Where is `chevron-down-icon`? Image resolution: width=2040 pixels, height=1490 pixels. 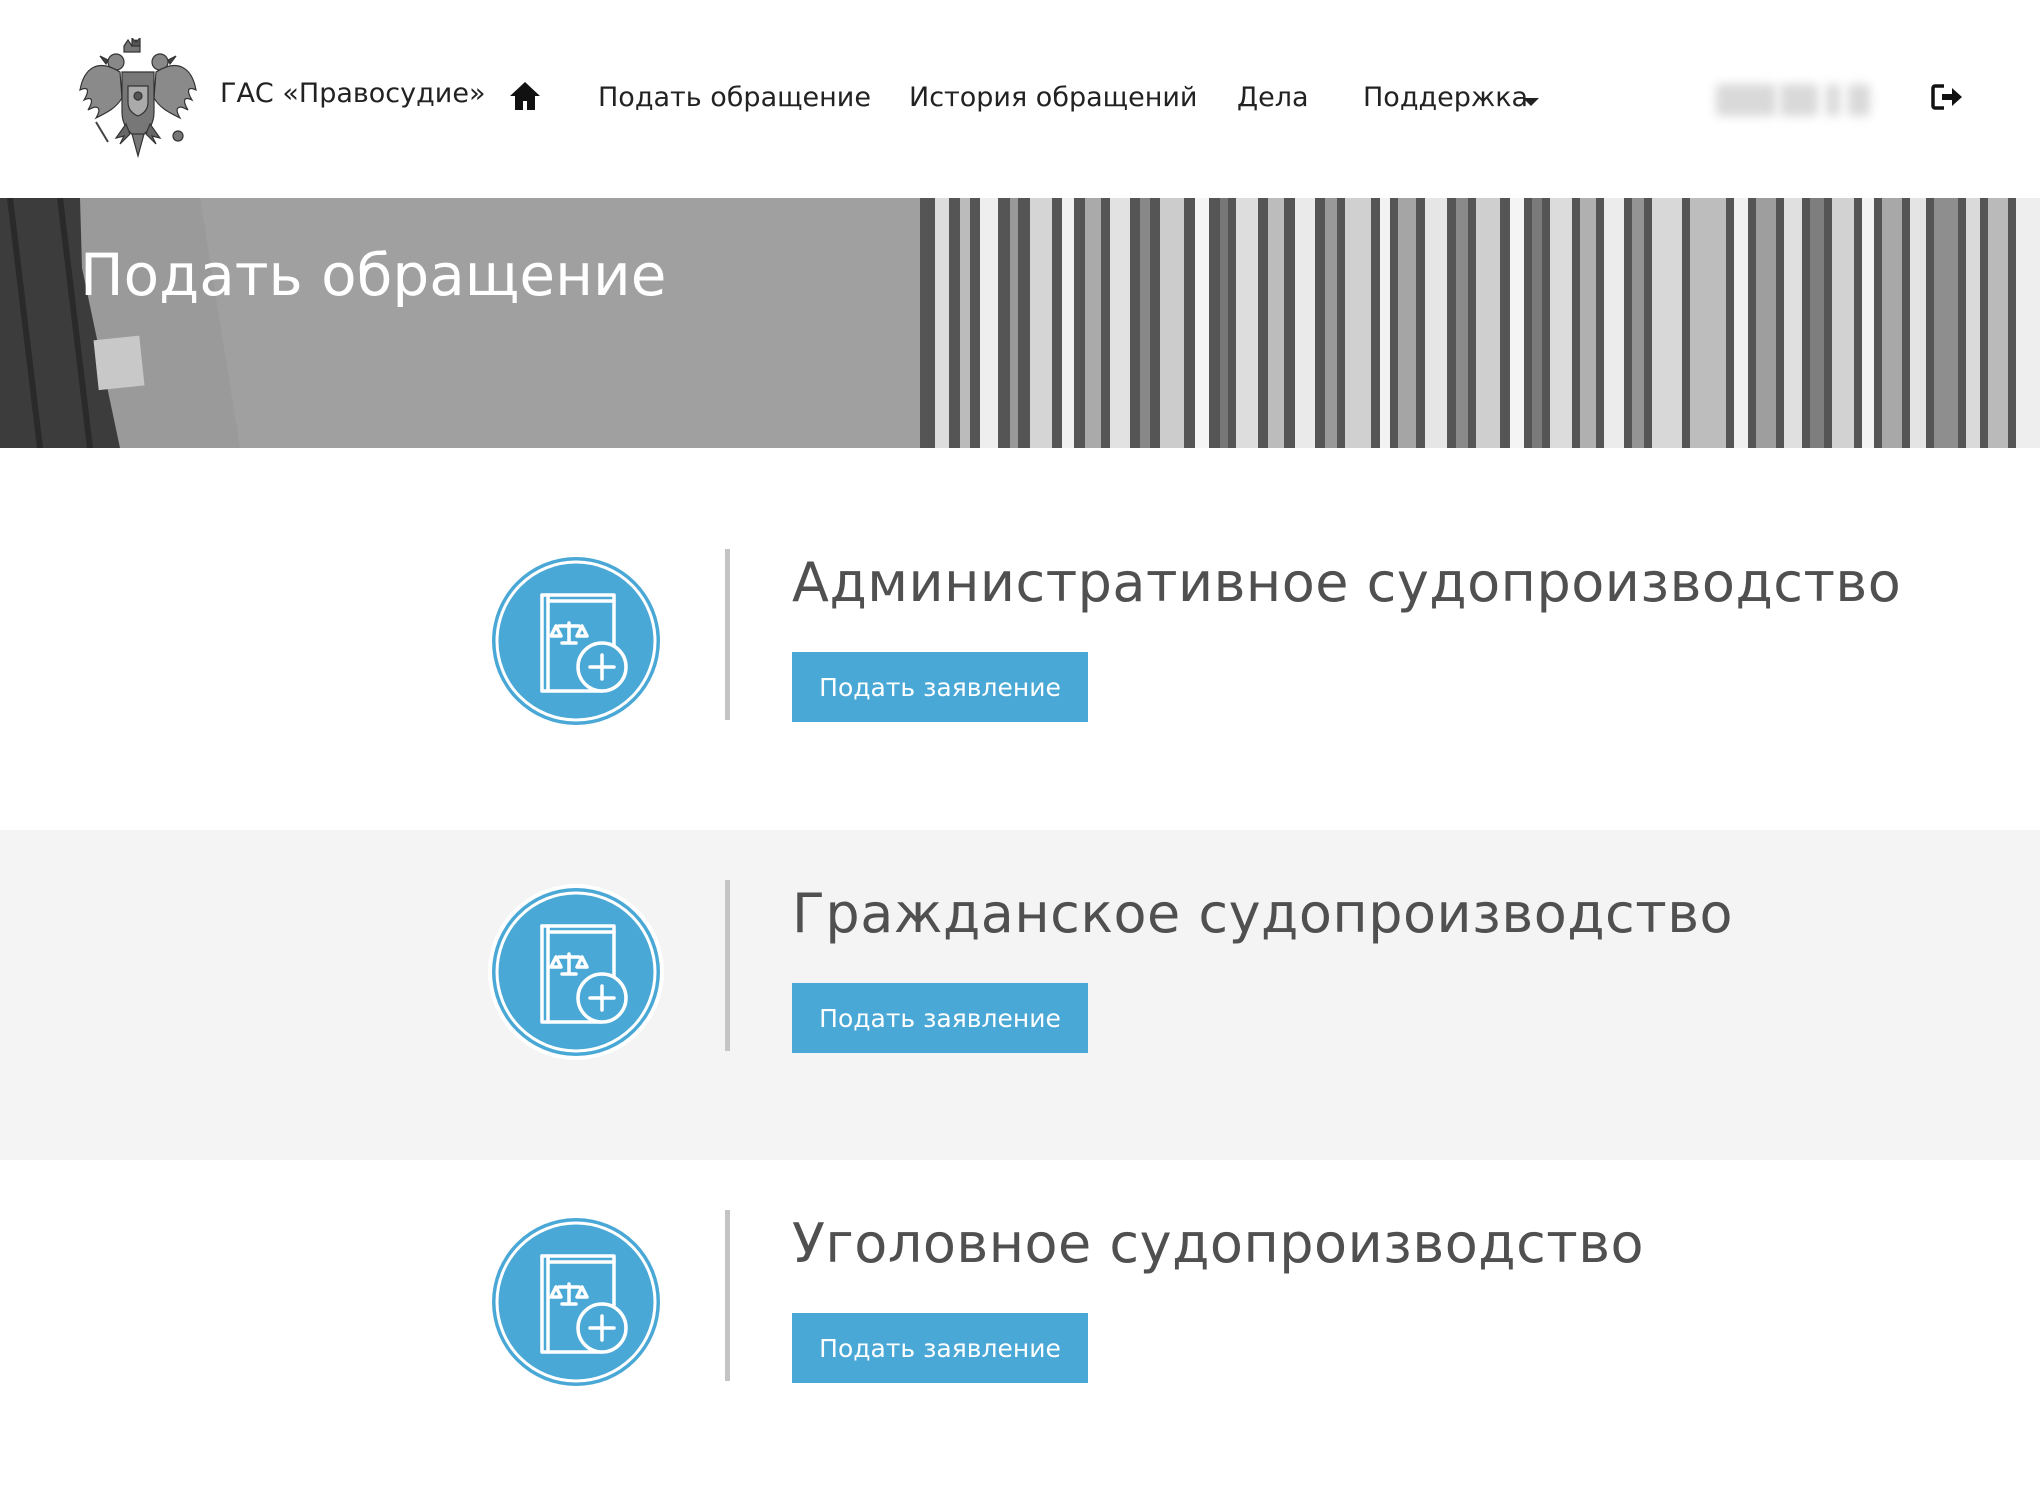 chevron-down-icon is located at coordinates (1531, 102).